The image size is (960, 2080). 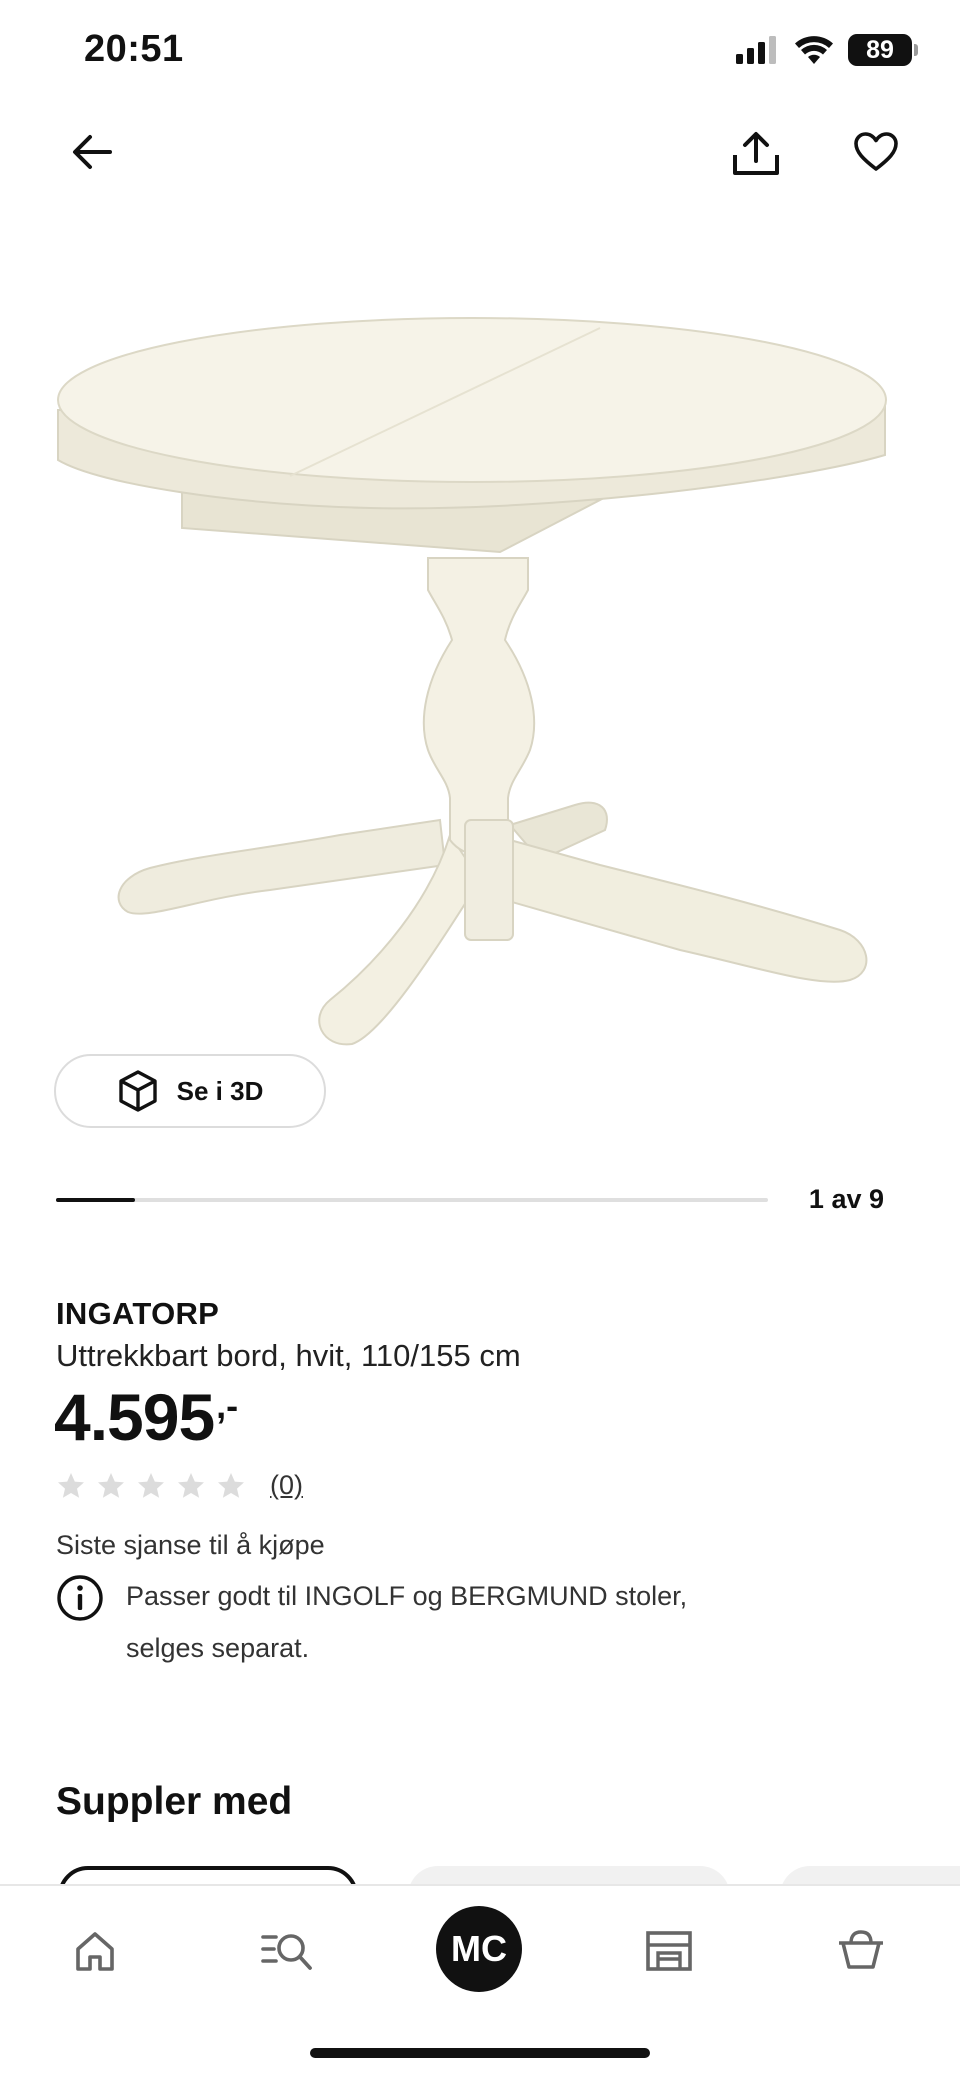 What do you see at coordinates (134, 1417) in the screenshot?
I see `price-amount: 4.595` at bounding box center [134, 1417].